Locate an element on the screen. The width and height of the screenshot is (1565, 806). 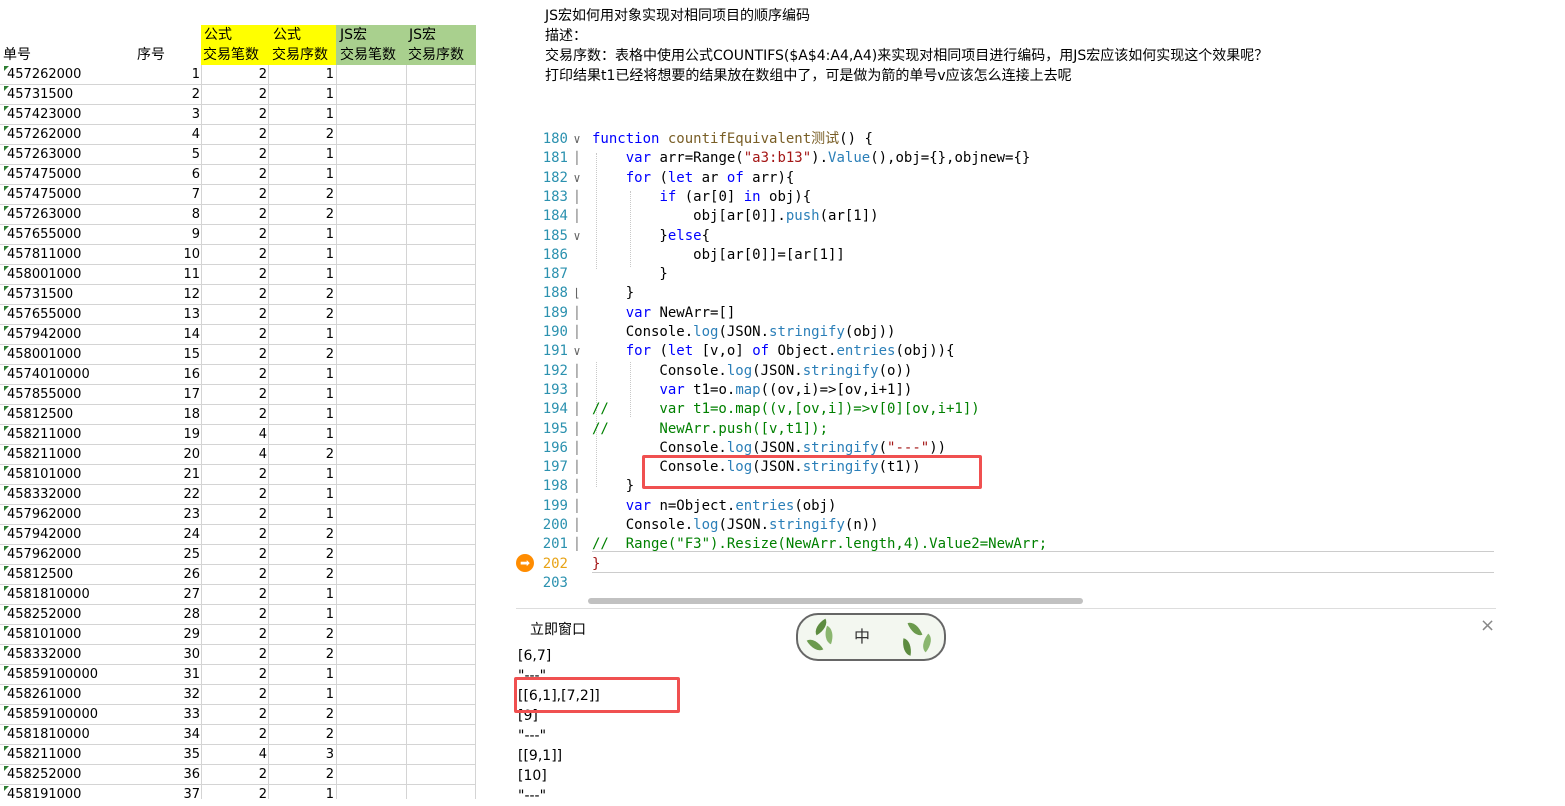
table-row: 457962000 23 2 1 is located at coordinates (238, 515).